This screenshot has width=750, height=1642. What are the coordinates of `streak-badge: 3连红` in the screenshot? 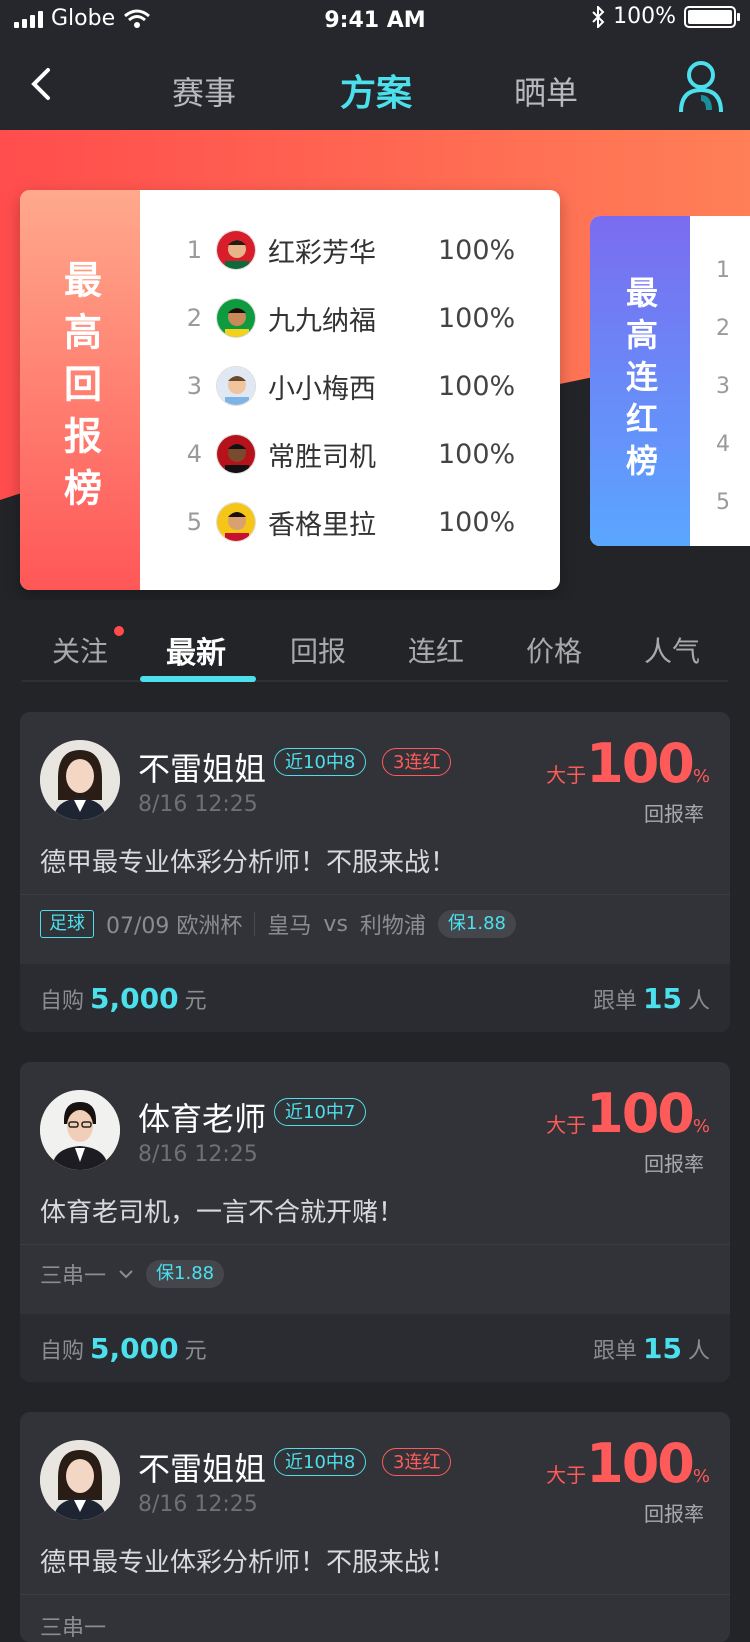 It's located at (417, 1462).